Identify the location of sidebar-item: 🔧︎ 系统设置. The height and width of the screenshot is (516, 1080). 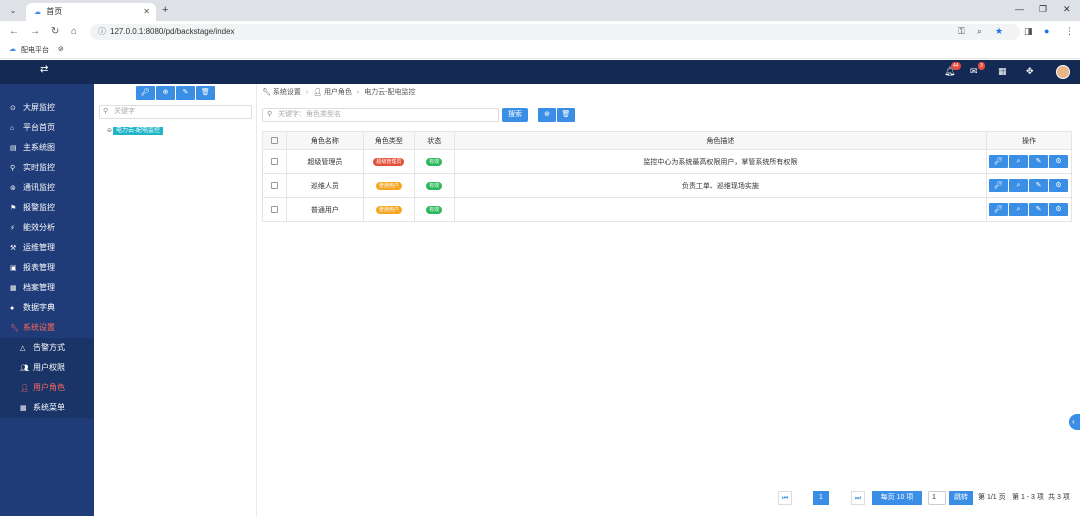
(47, 328).